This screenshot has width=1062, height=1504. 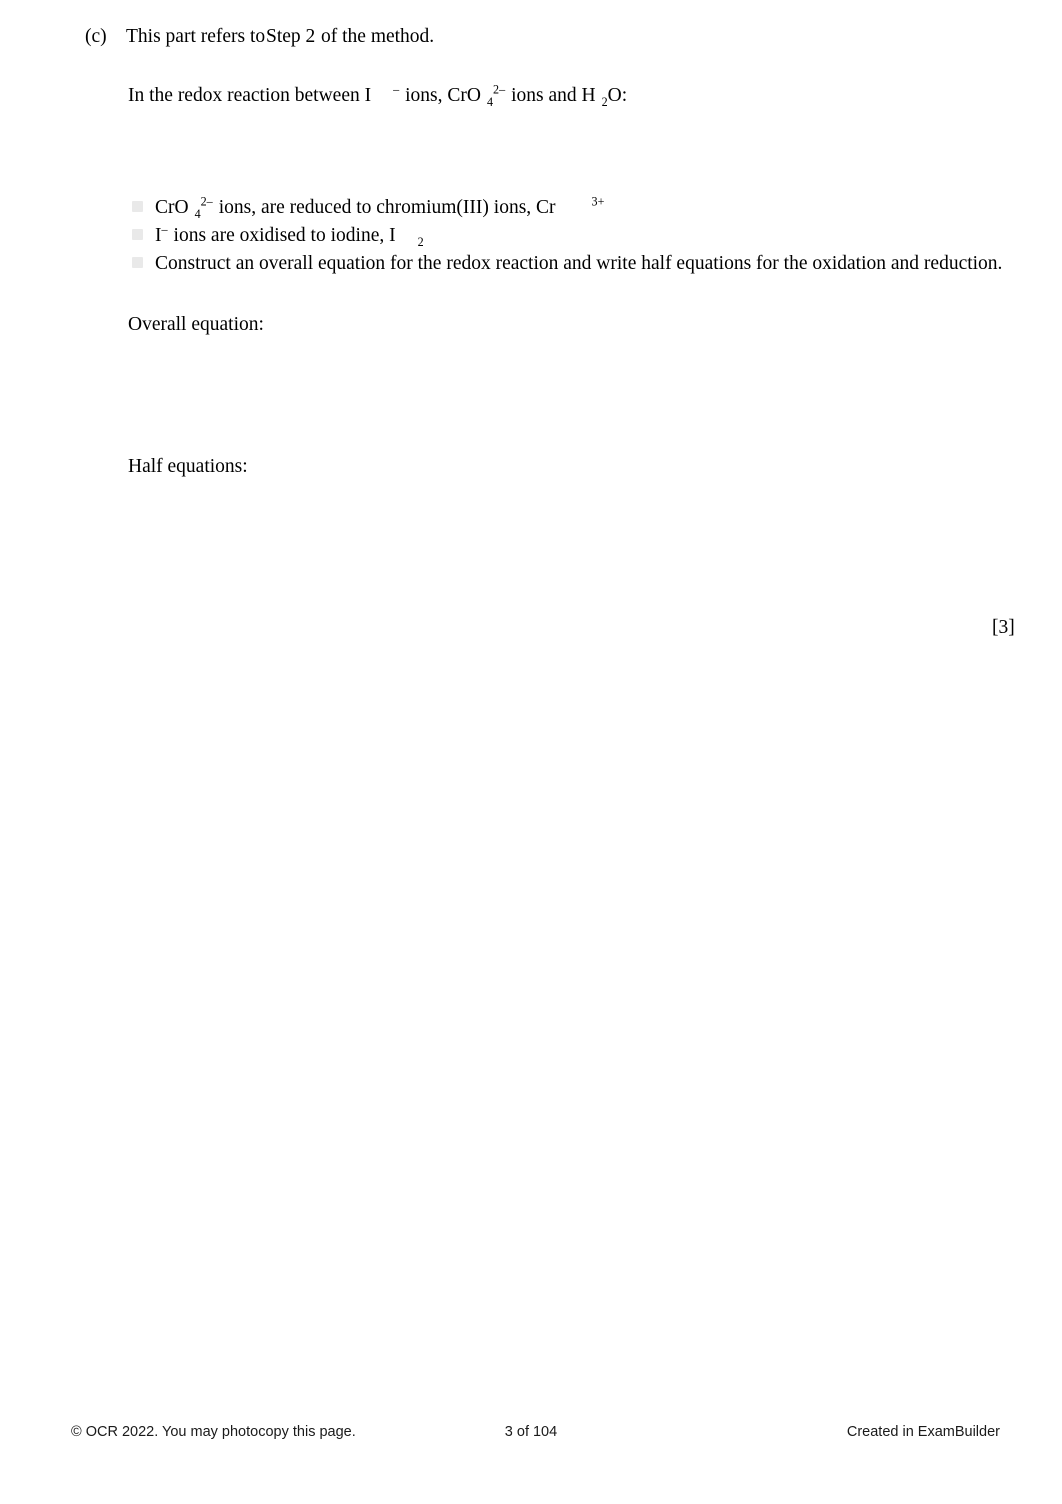 What do you see at coordinates (196, 36) in the screenshot?
I see `question-part-text: This part refers to` at bounding box center [196, 36].